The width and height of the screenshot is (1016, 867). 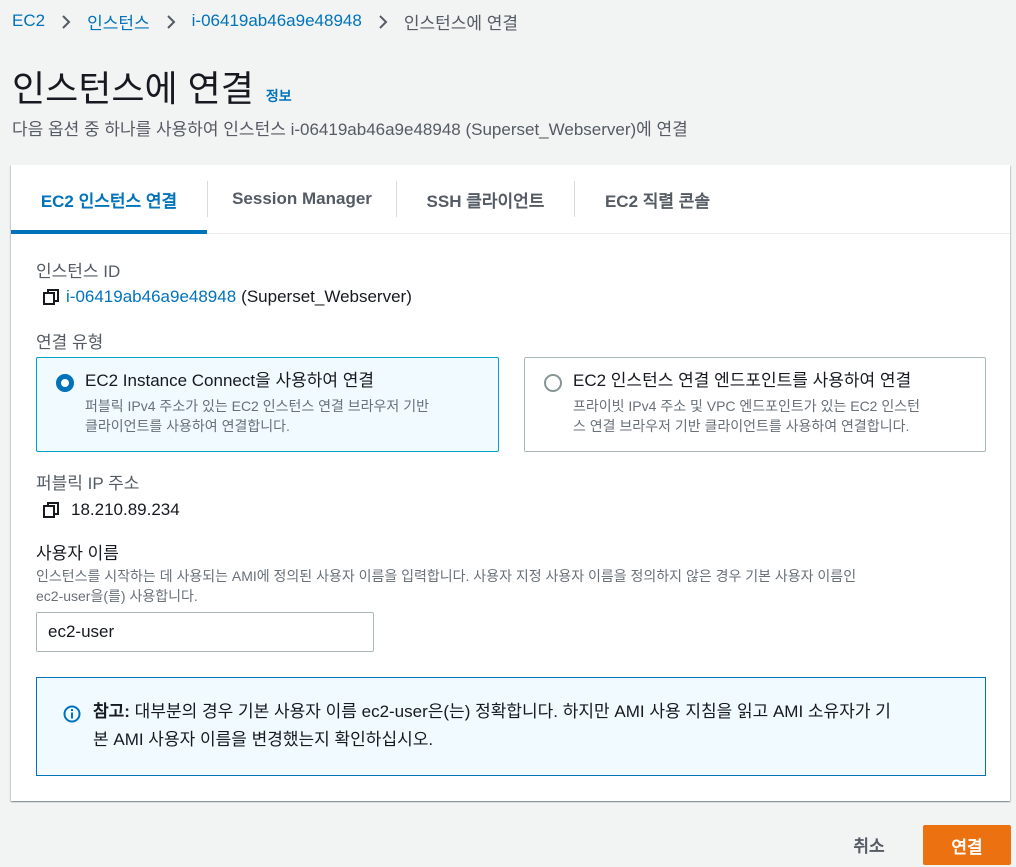 What do you see at coordinates (279, 96) in the screenshot?
I see `info-link: 정보` at bounding box center [279, 96].